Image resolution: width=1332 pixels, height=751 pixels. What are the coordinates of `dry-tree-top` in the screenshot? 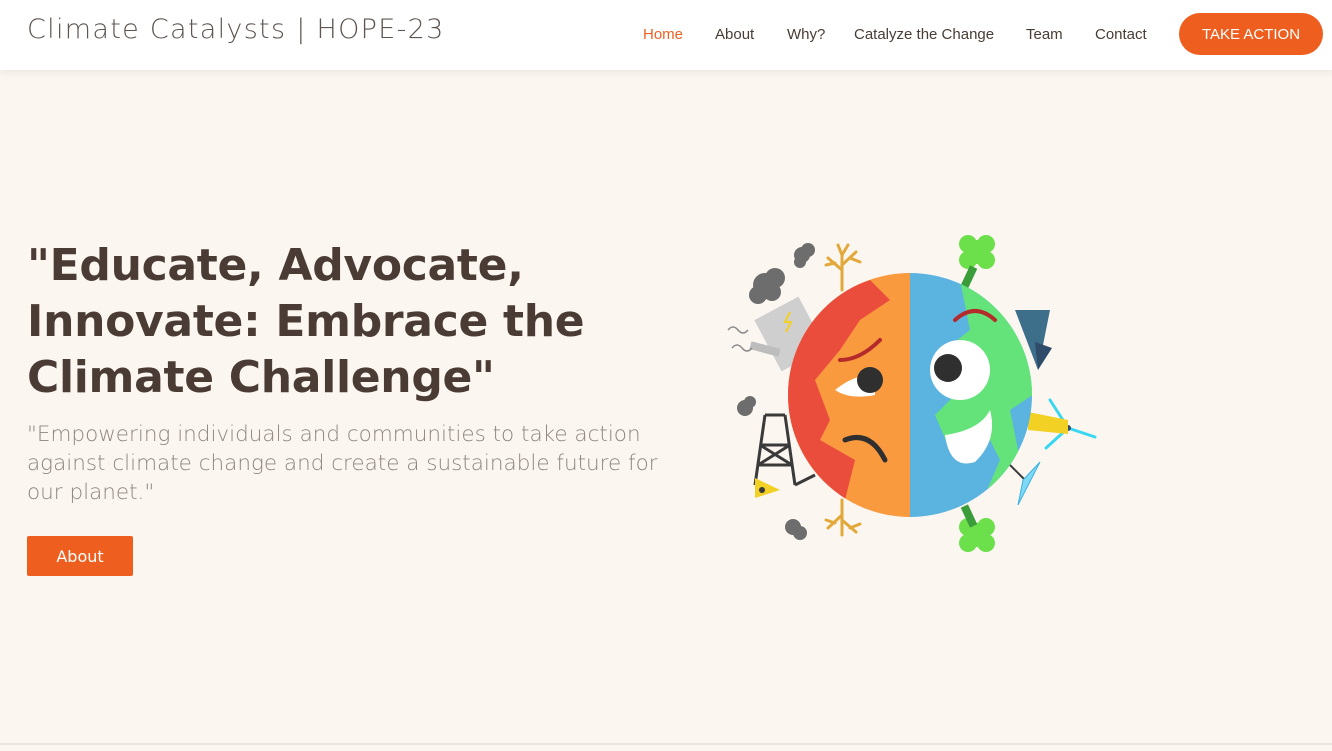 It's located at (843, 267).